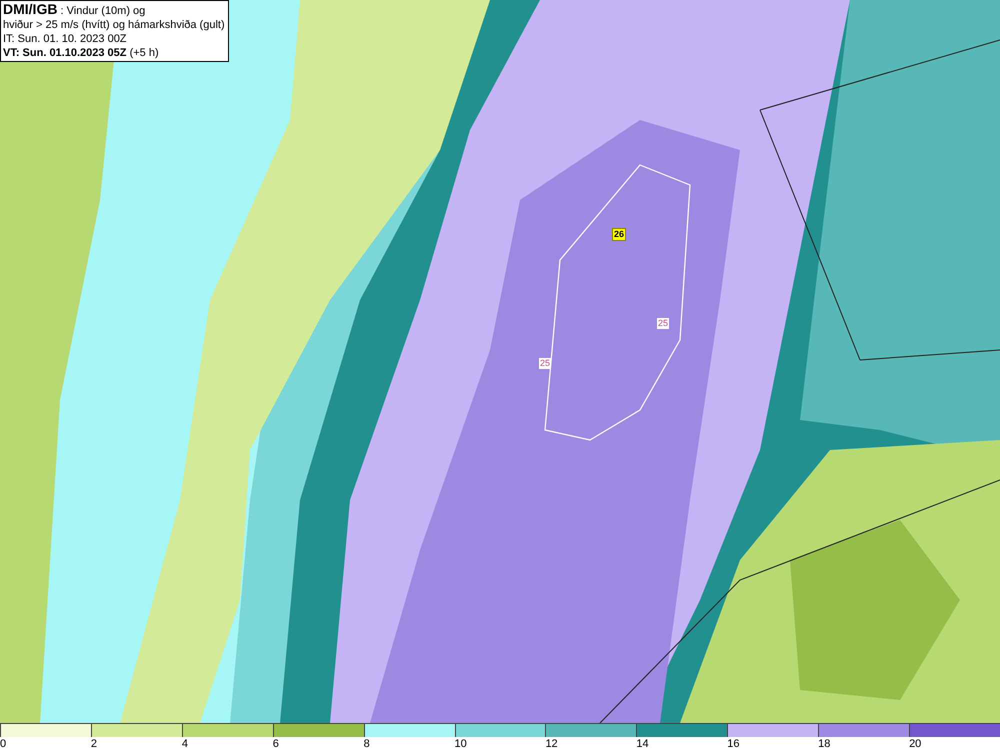 The width and height of the screenshot is (1000, 753). What do you see at coordinates (551, 744) in the screenshot?
I see `legend-label: 12` at bounding box center [551, 744].